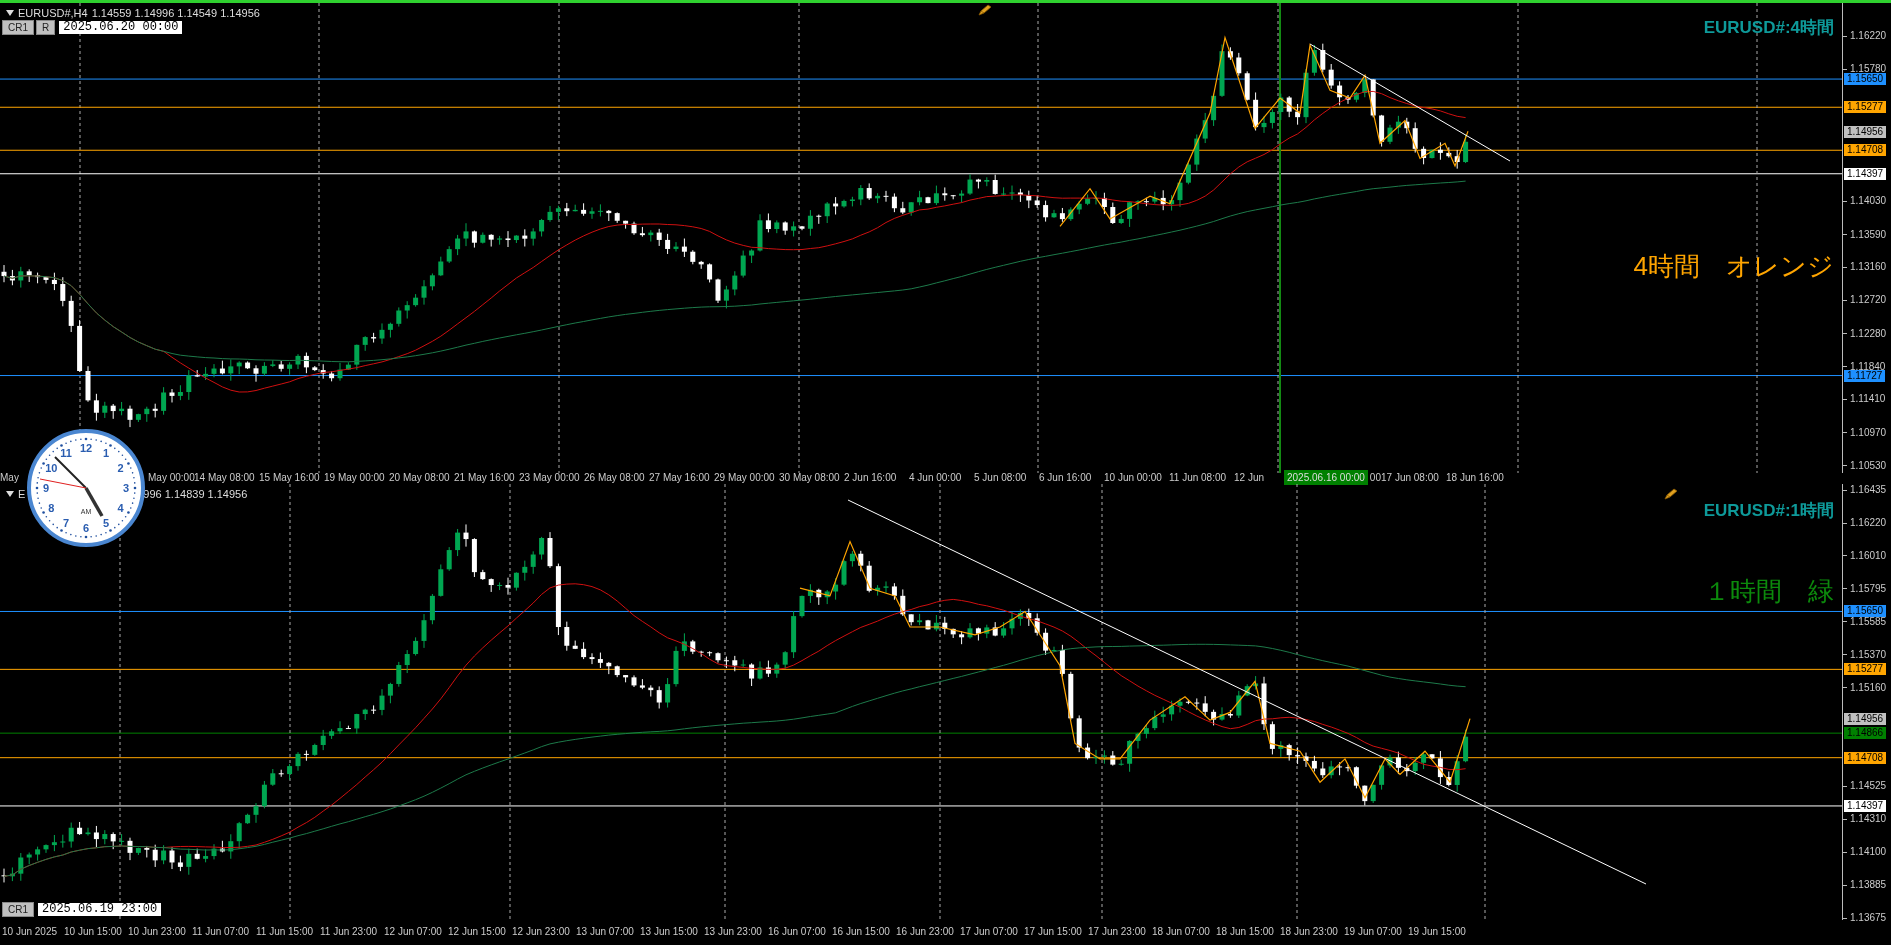 The height and width of the screenshot is (945, 1891). I want to click on price-label: 1.14525, so click(1868, 786).